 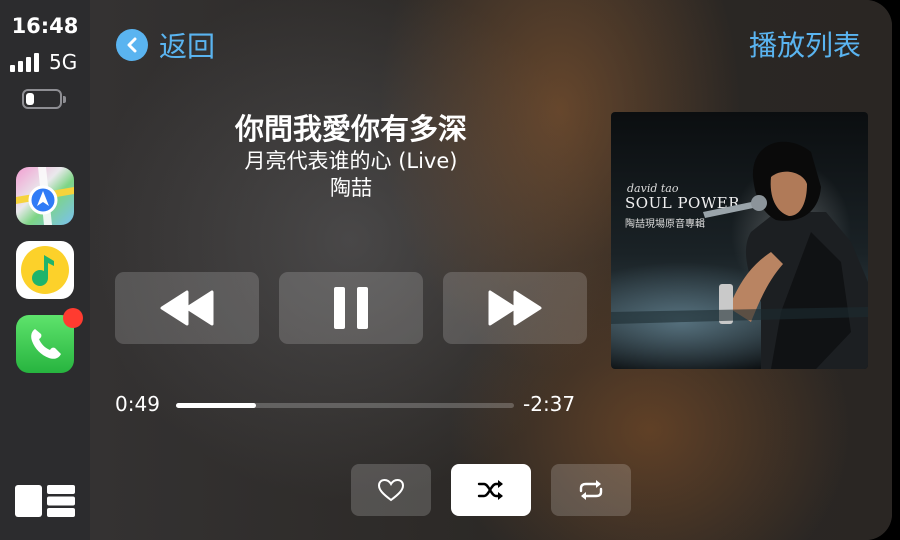 I want to click on rewind-icon, so click(x=187, y=308).